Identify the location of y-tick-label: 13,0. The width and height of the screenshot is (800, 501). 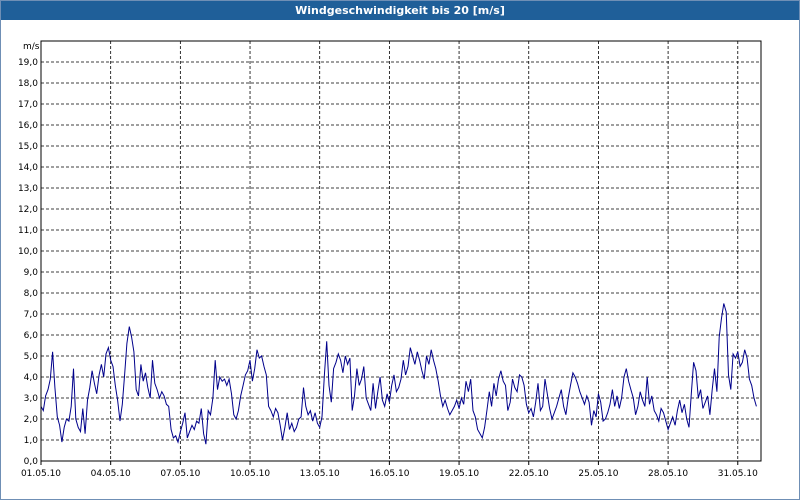
(28, 189).